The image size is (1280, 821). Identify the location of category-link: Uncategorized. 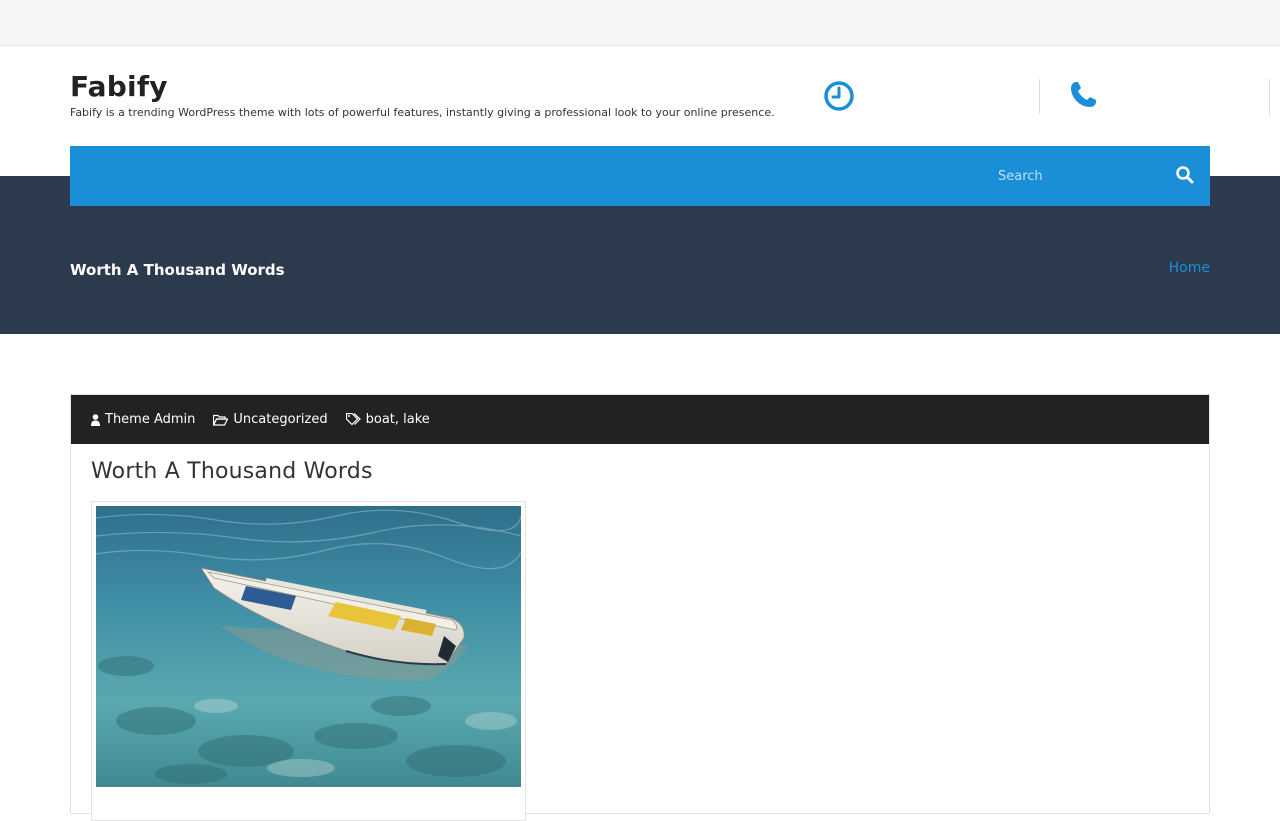
(280, 419).